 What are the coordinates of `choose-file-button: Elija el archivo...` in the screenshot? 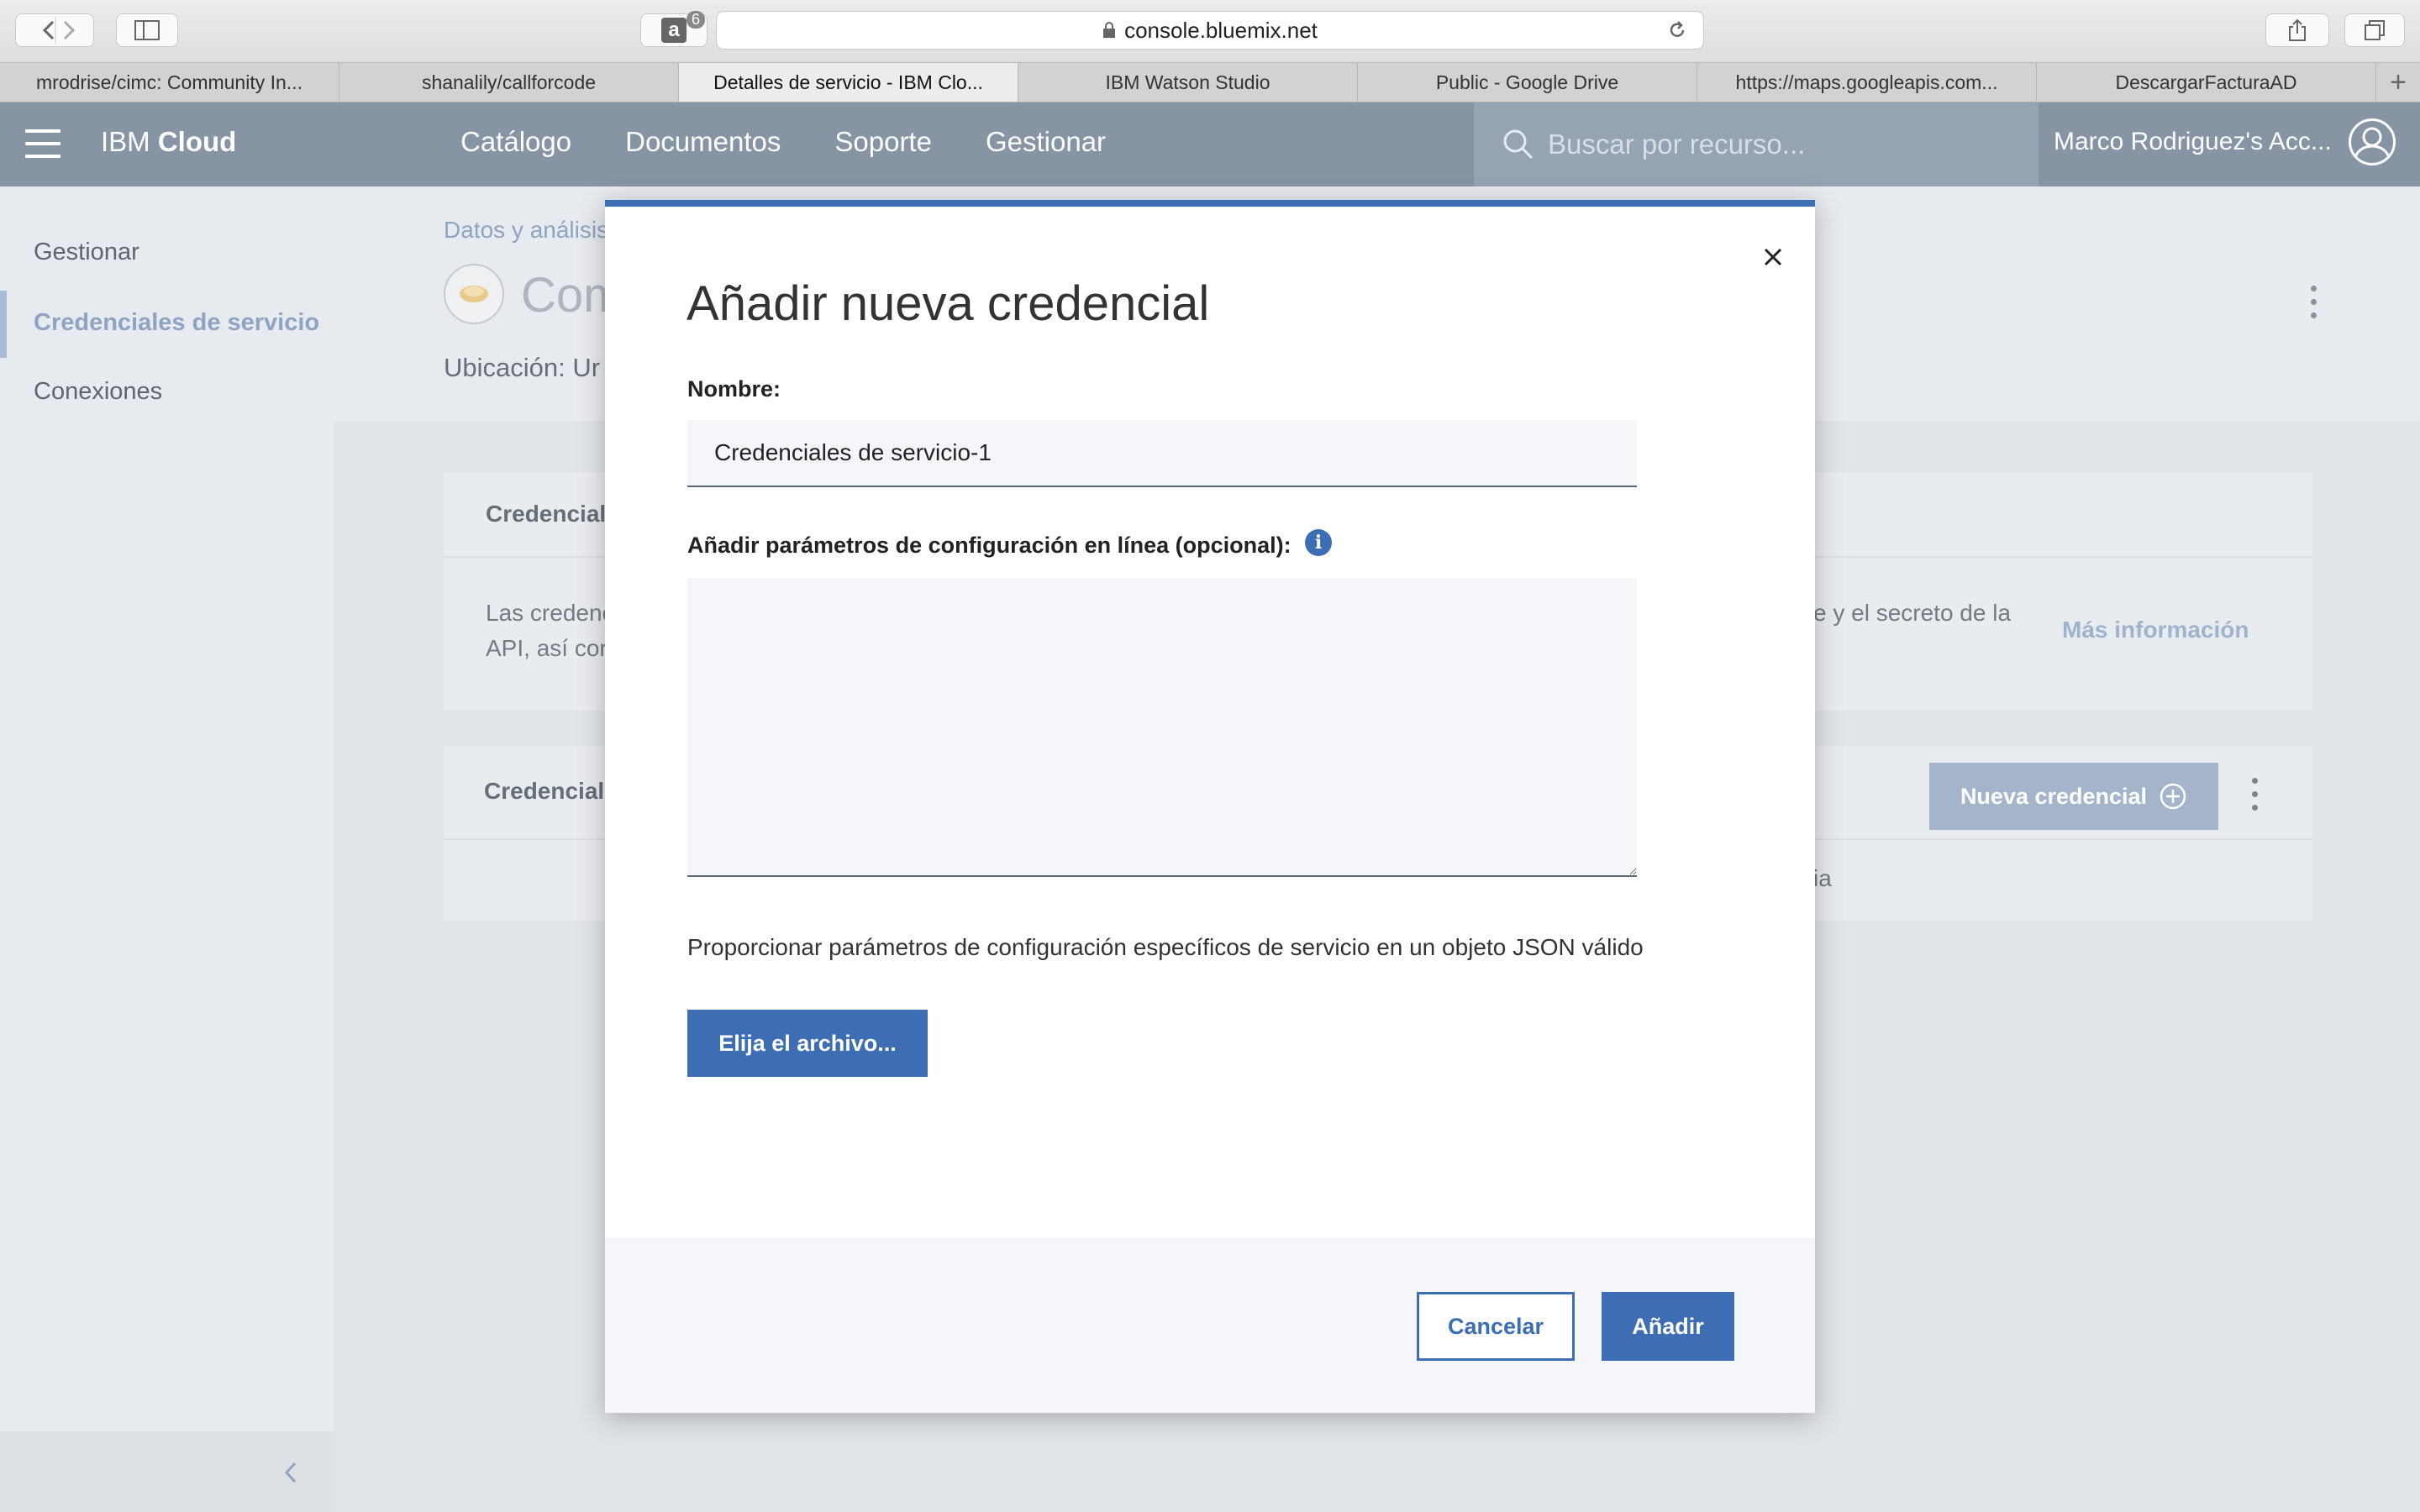 It's located at (808, 1043).